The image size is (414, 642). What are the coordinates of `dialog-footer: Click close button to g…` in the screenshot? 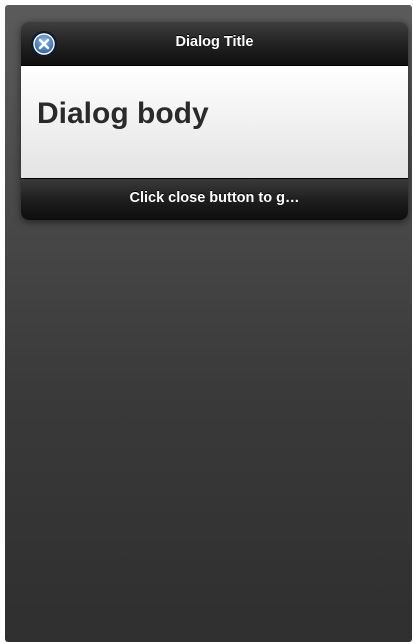 It's located at (214, 199).